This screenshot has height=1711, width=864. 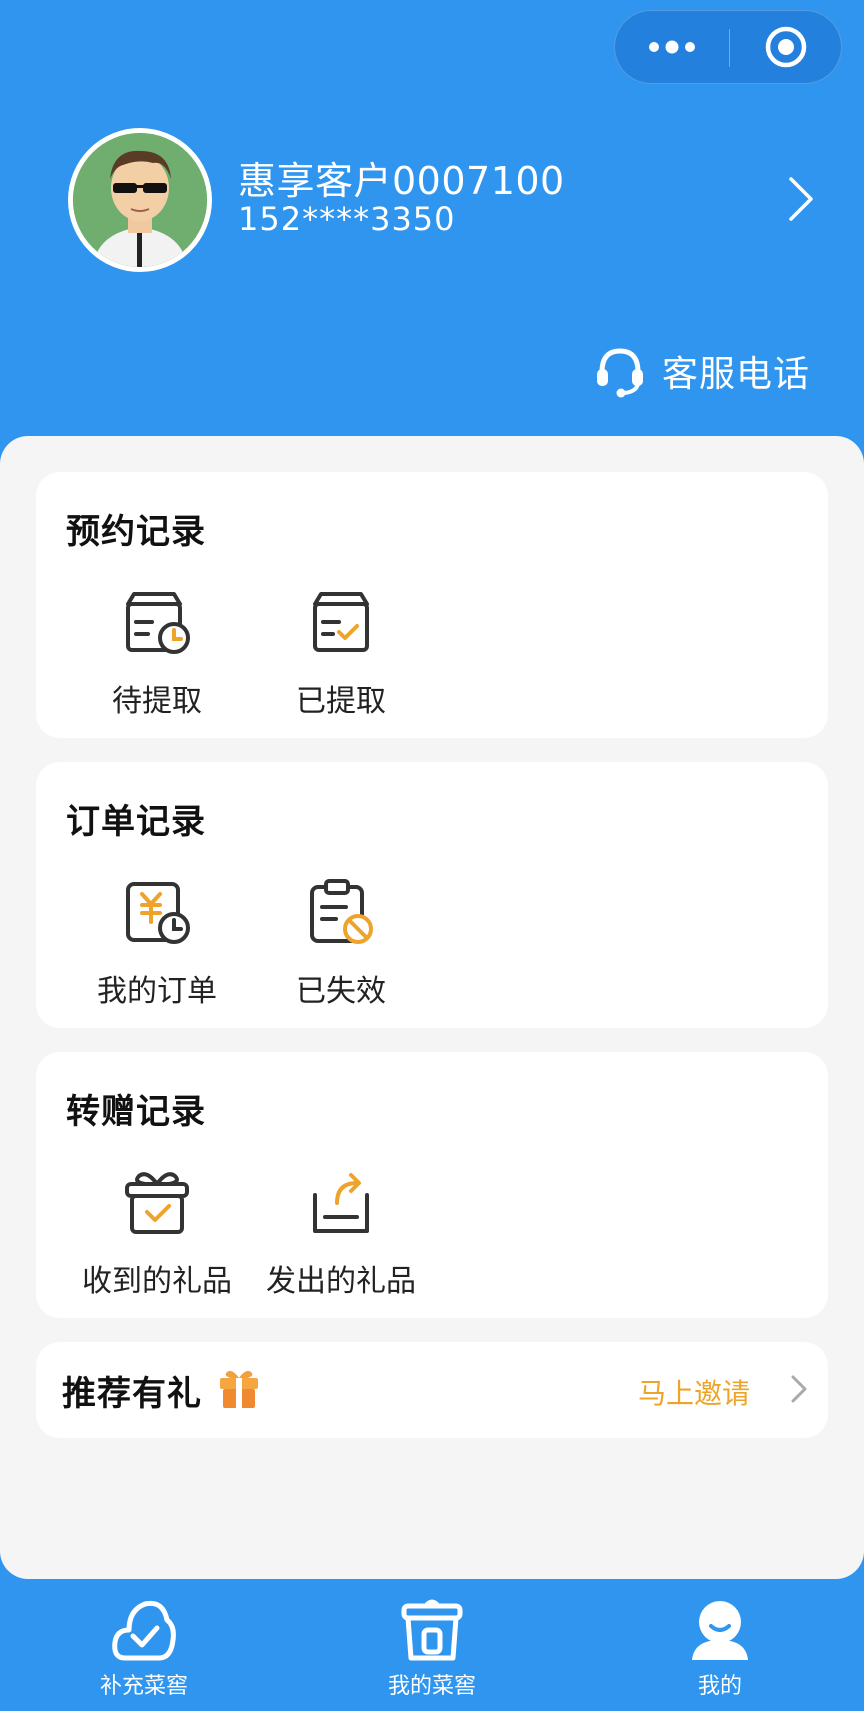 I want to click on pending-pickup-item: 待提取, so click(x=157, y=652).